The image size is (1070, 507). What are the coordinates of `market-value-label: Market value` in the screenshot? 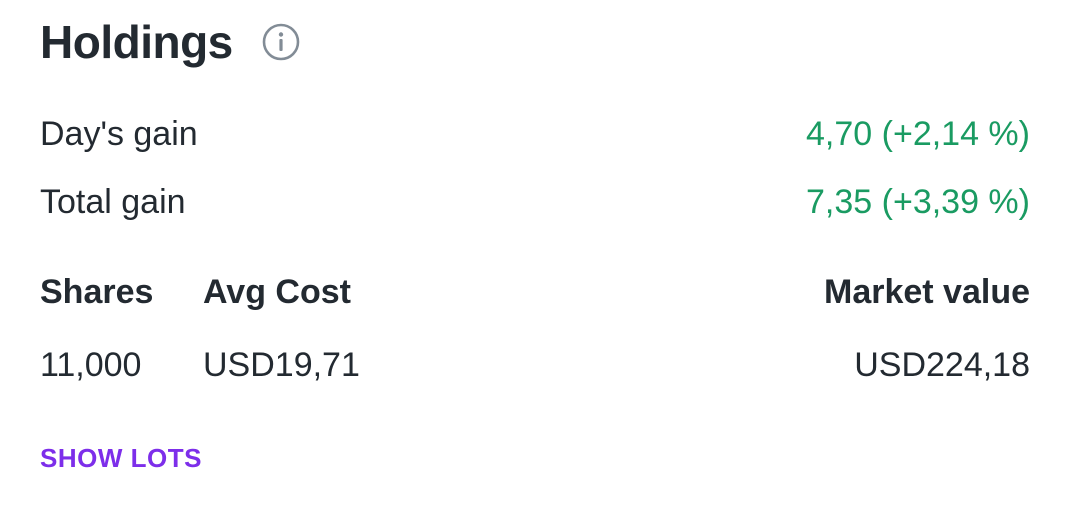 It's located at (927, 291).